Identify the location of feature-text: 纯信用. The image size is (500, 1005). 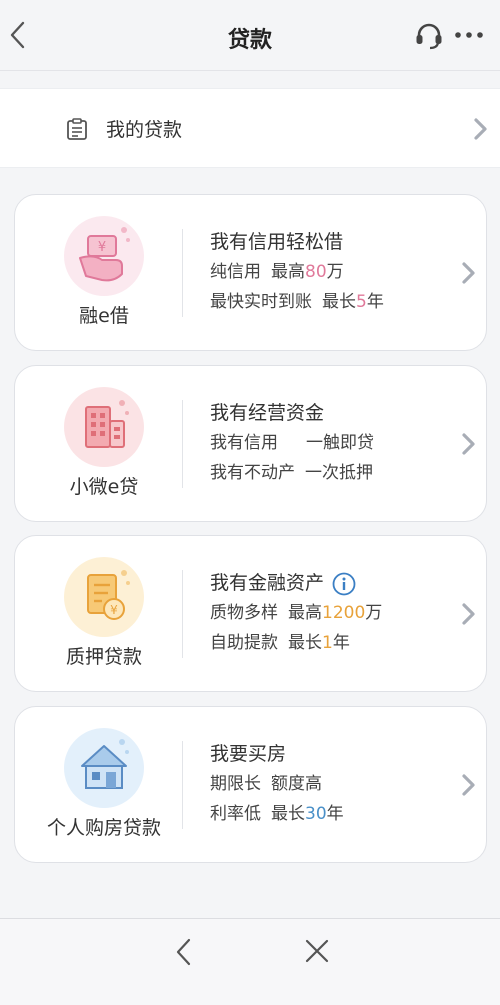
(235, 272).